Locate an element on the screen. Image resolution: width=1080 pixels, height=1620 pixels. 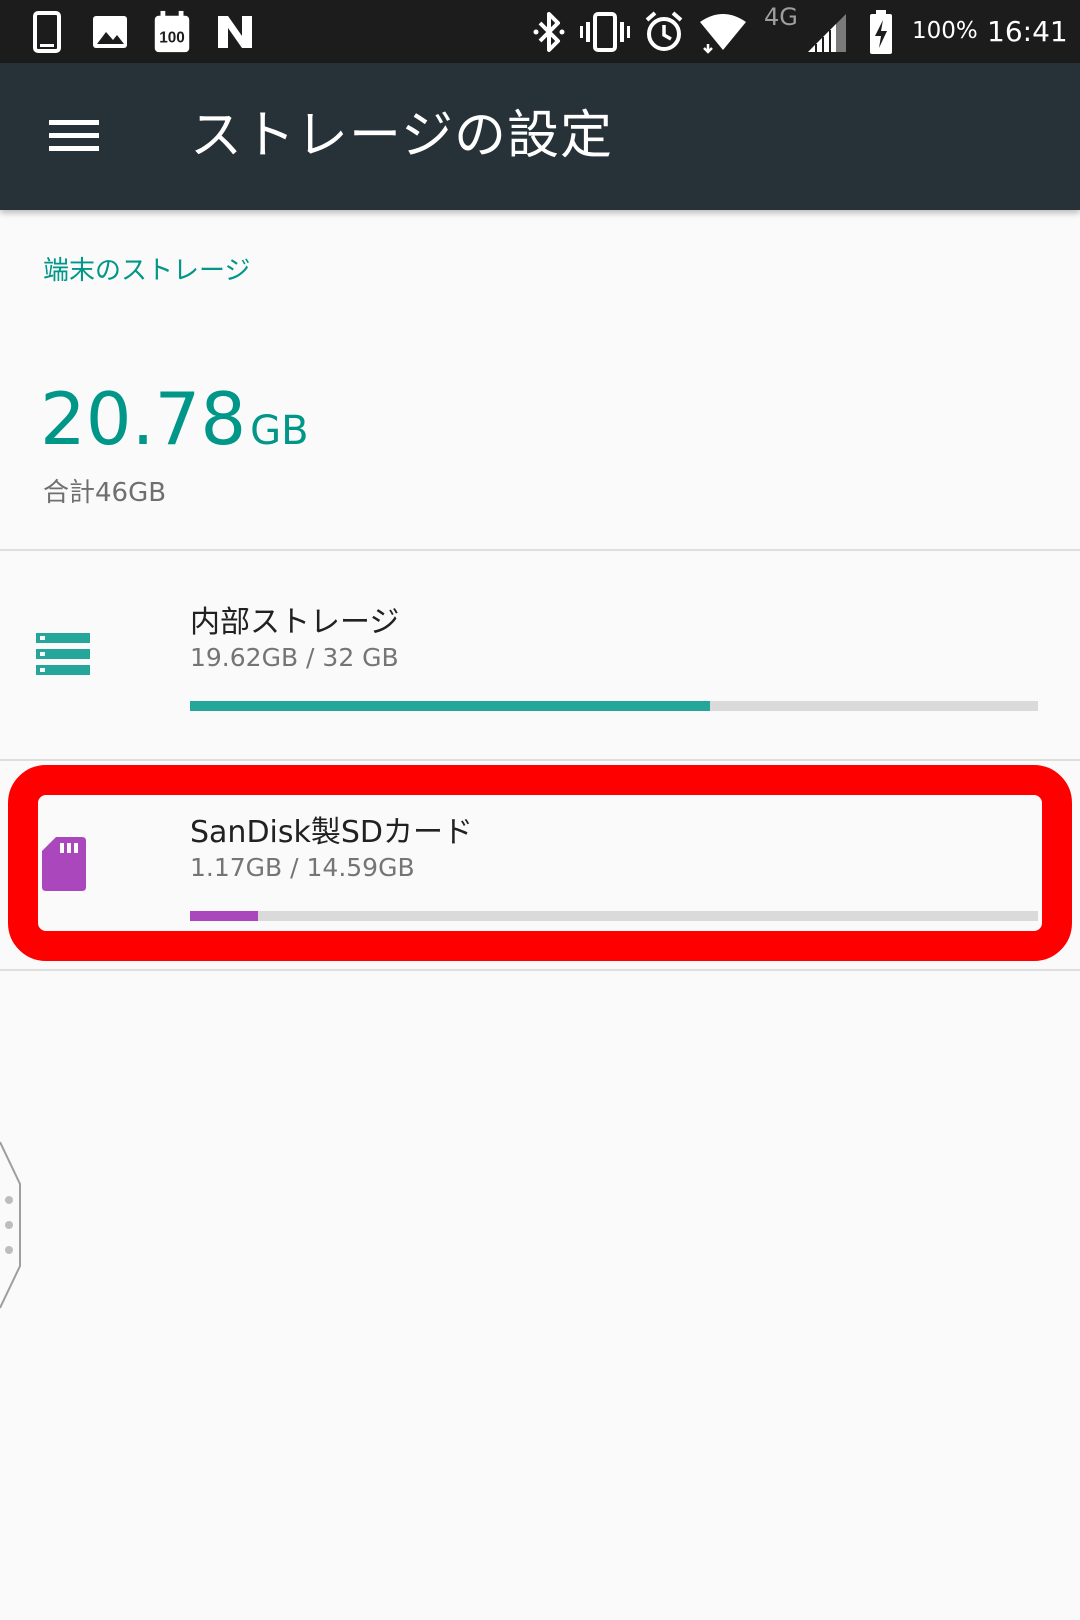
storage-item-sd-card: SanDisk製SDカード 1.17GB / 14.59GB is located at coordinates (540, 861).